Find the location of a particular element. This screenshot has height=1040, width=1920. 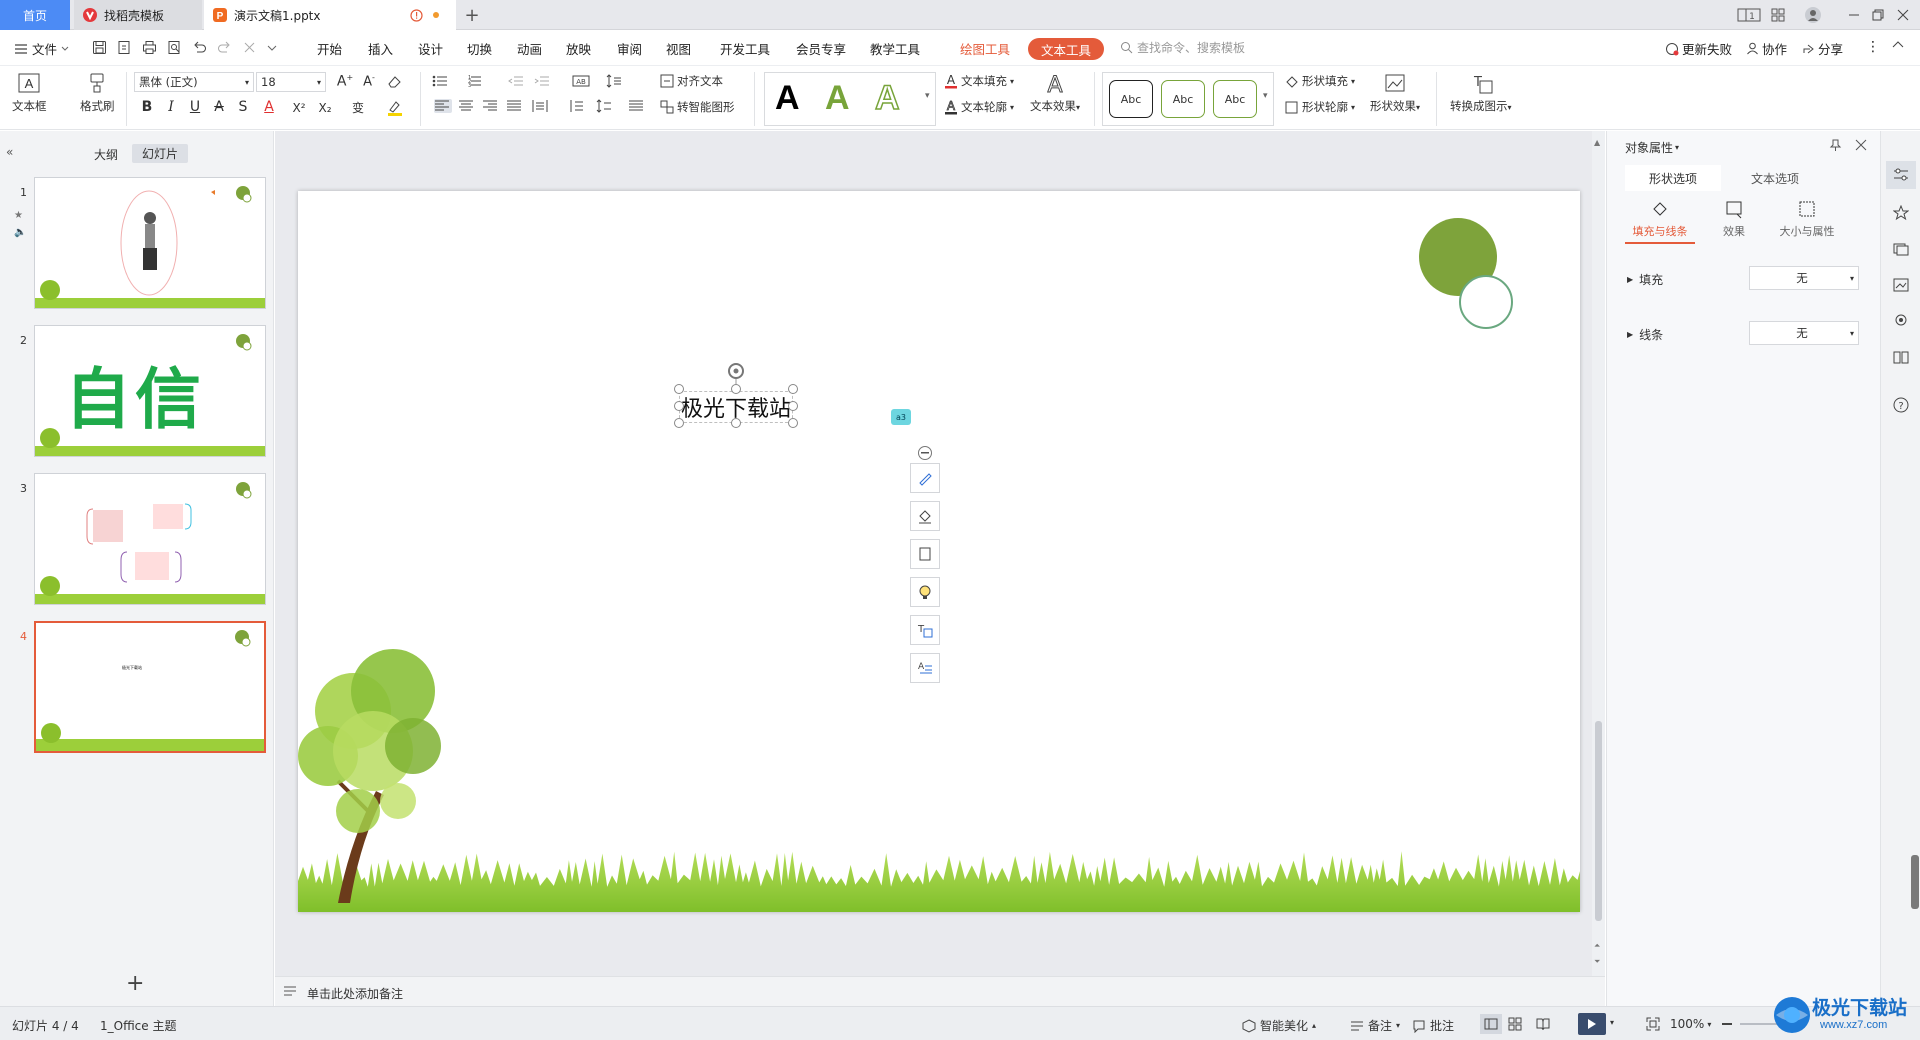

menu-drawing-tool: 绘图工具 is located at coordinates (985, 48).